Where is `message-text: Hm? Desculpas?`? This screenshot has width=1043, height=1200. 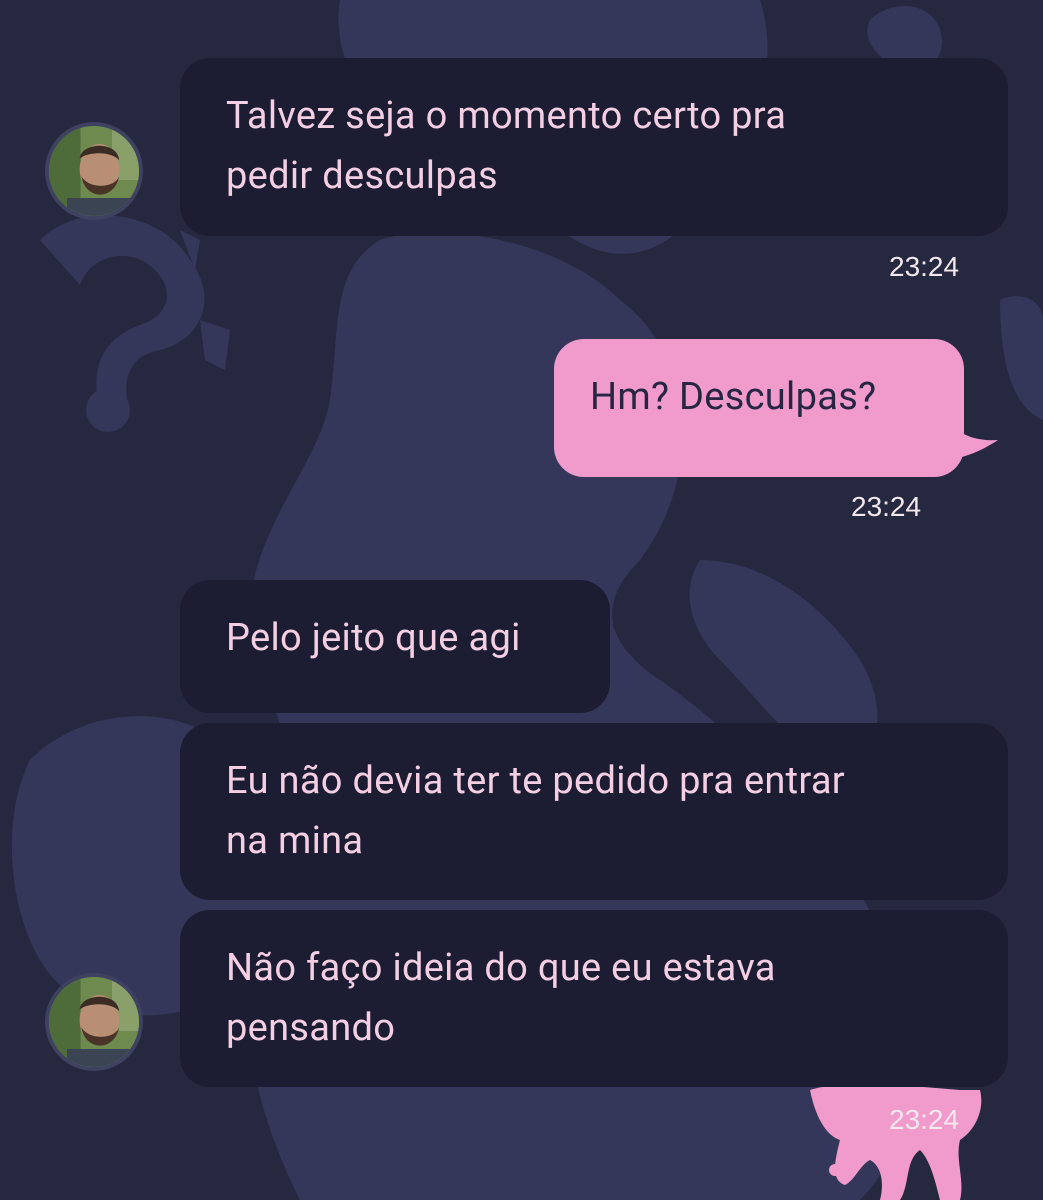 message-text: Hm? Desculpas? is located at coordinates (733, 397).